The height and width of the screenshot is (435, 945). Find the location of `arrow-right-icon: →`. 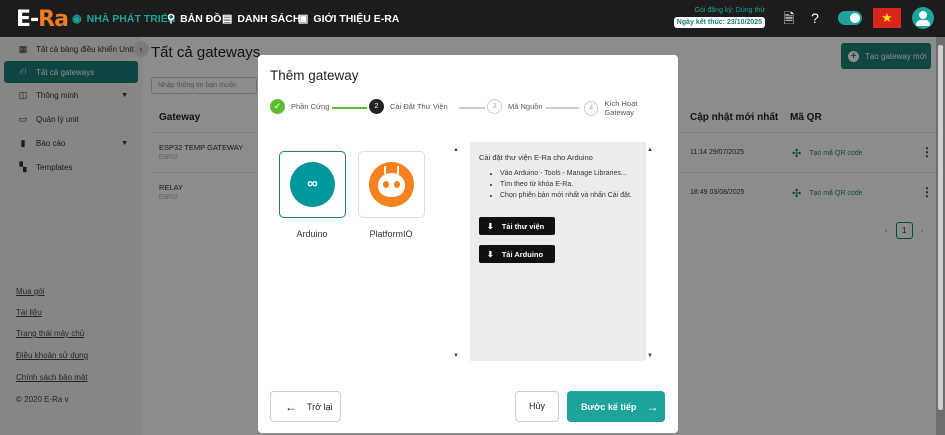

arrow-right-icon: → is located at coordinates (652, 406).